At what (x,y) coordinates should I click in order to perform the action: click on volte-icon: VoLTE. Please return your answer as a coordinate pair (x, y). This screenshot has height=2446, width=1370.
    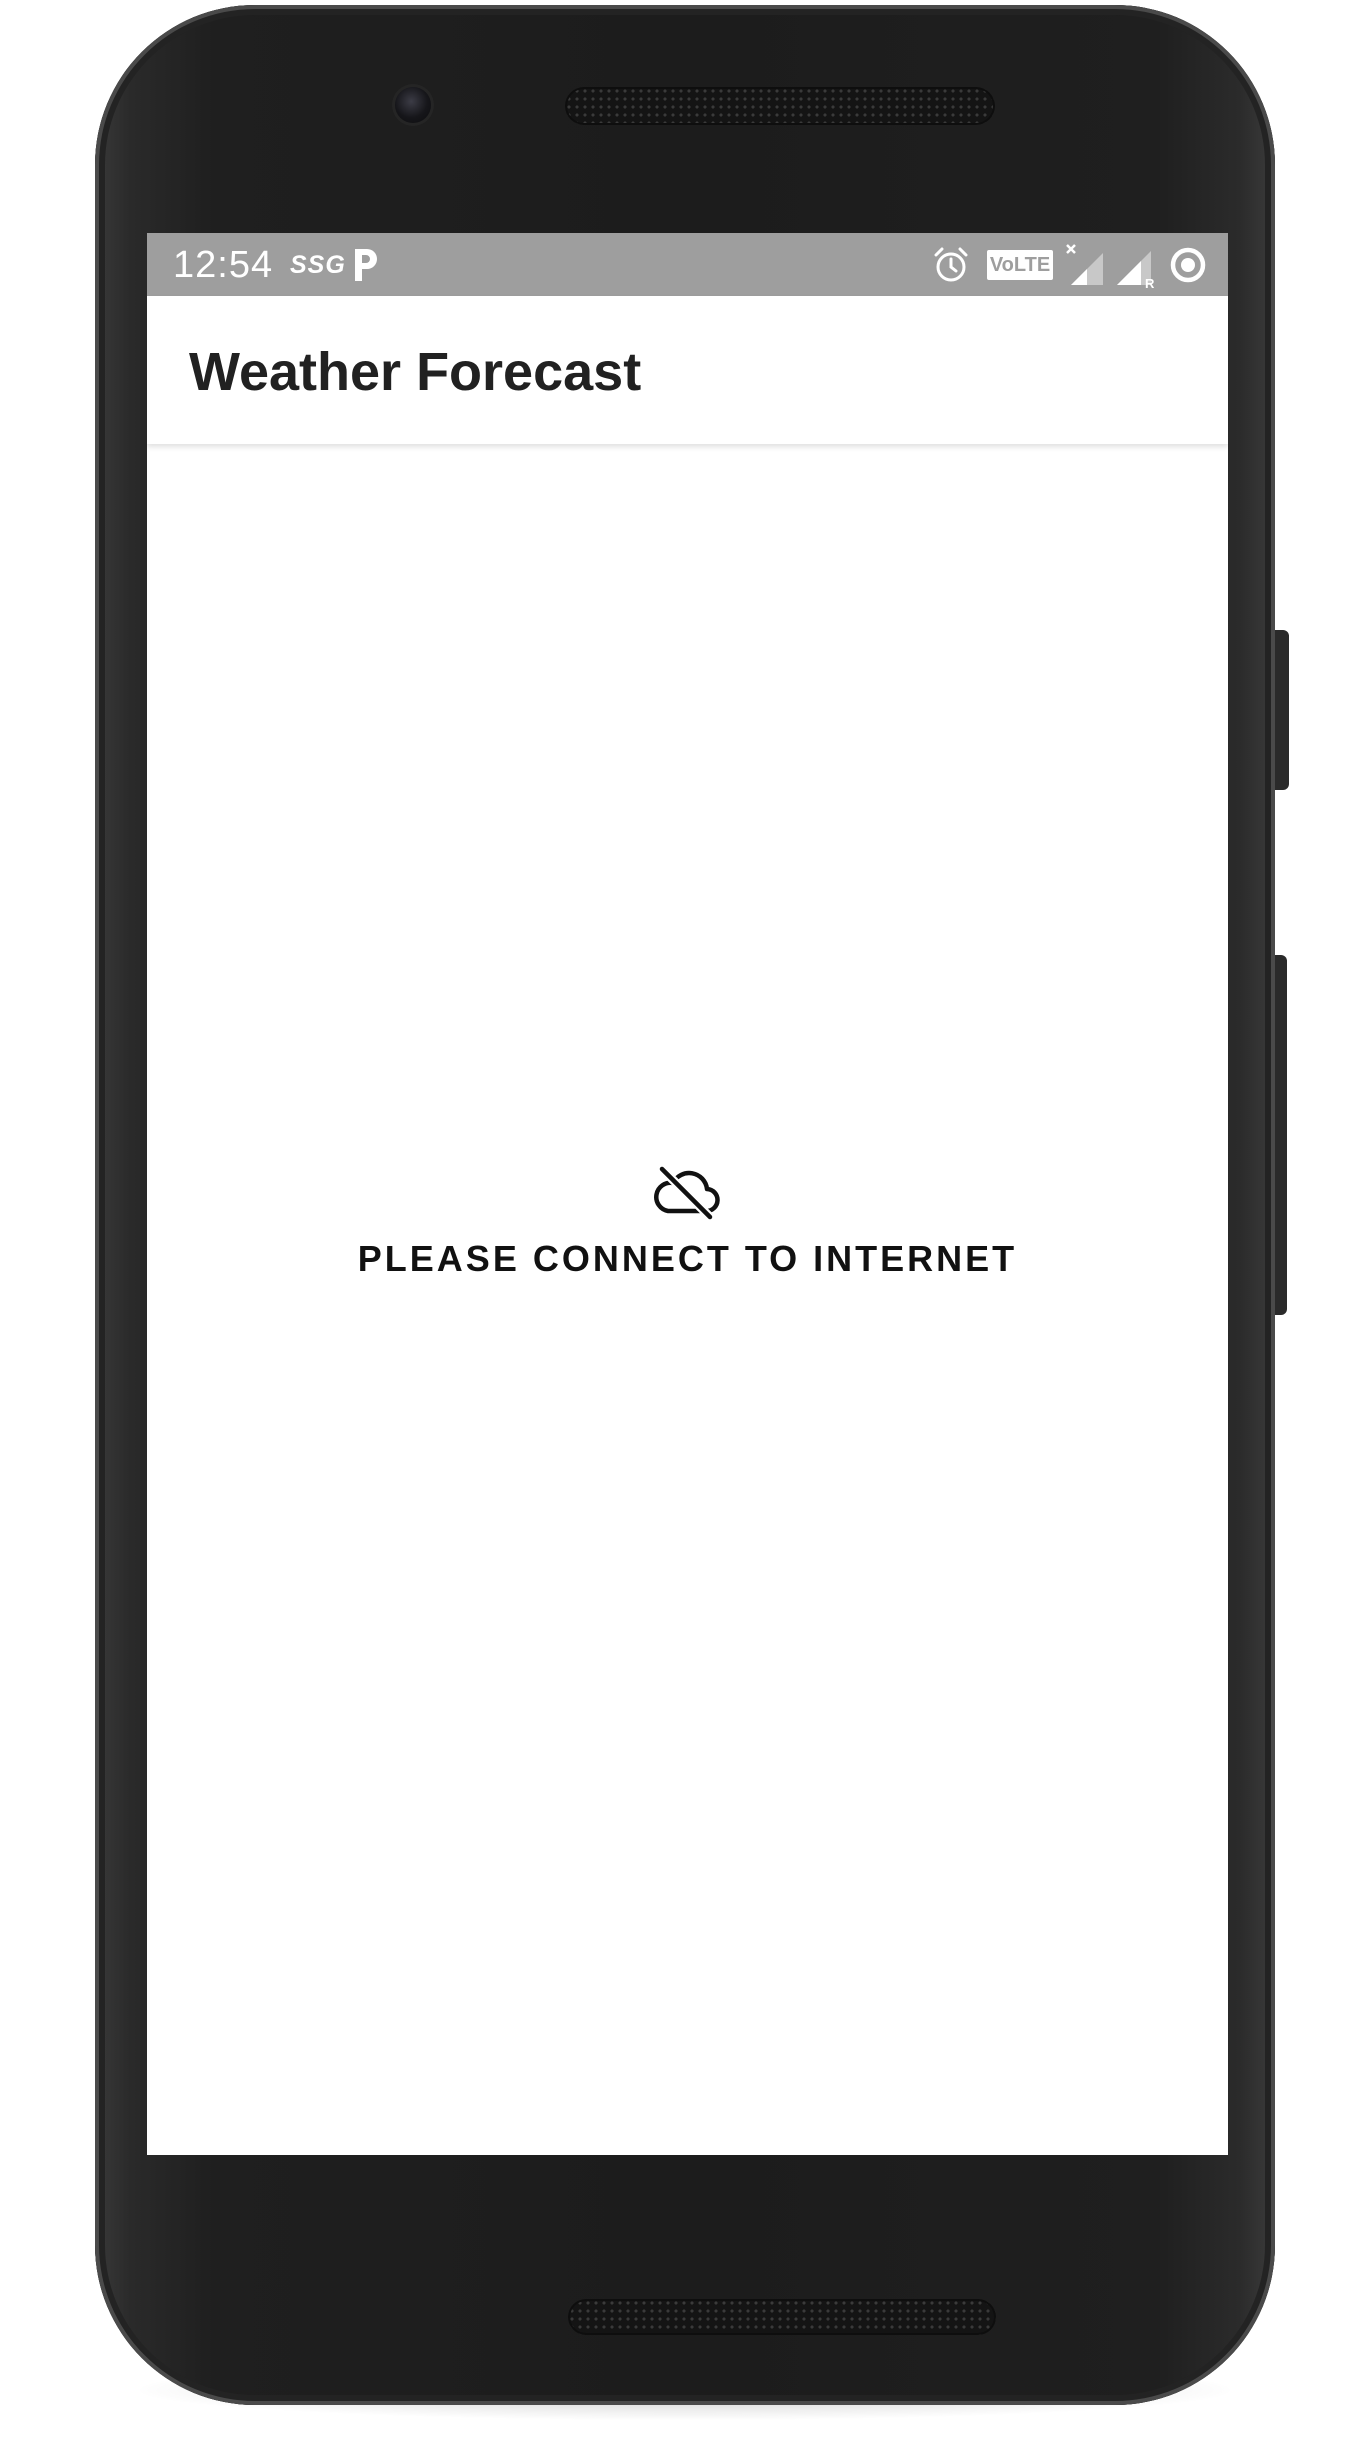
    Looking at the image, I should click on (1020, 265).